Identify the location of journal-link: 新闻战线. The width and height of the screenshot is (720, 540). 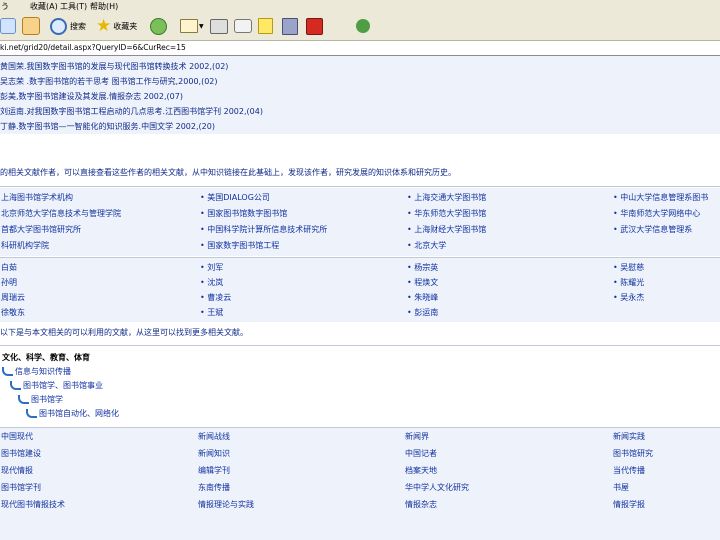
(298, 436).